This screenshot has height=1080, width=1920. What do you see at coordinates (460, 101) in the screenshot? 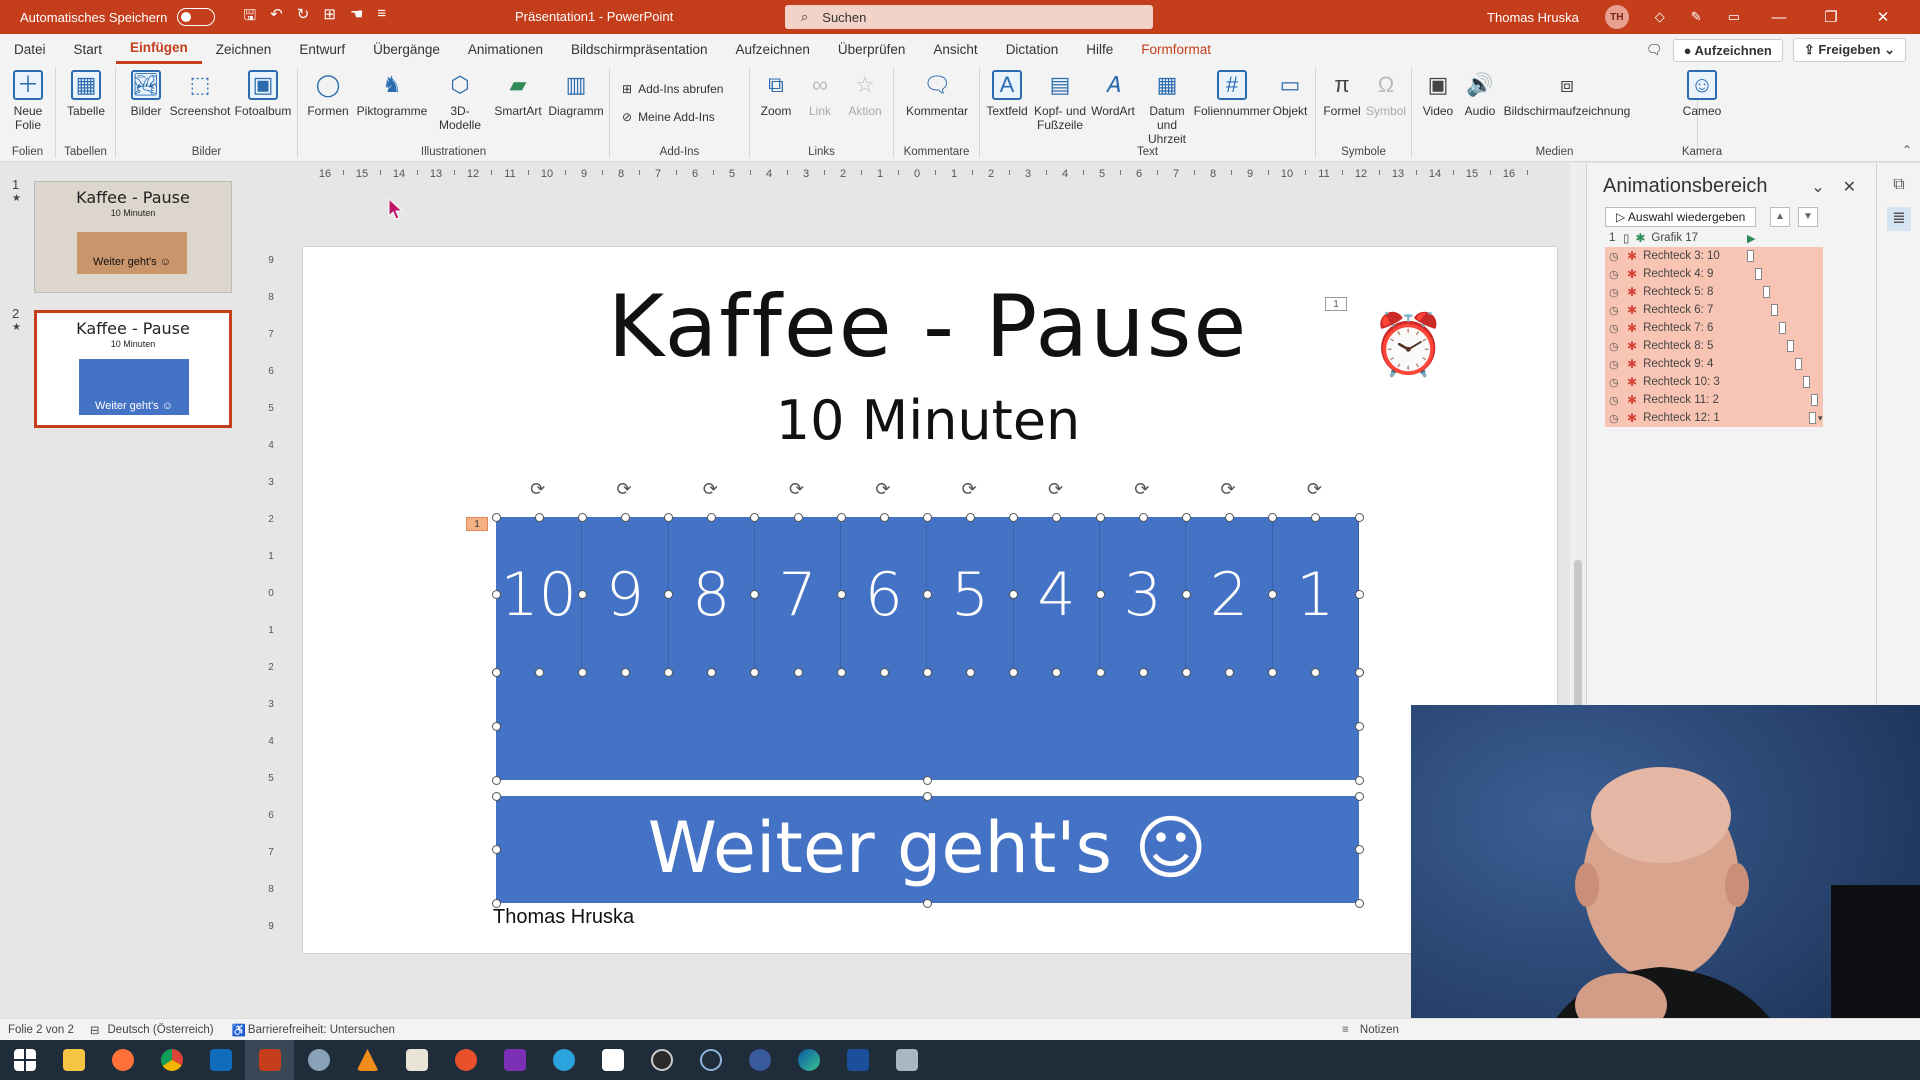
I see `3d-models-button: ⬡ 3D-Modelle` at bounding box center [460, 101].